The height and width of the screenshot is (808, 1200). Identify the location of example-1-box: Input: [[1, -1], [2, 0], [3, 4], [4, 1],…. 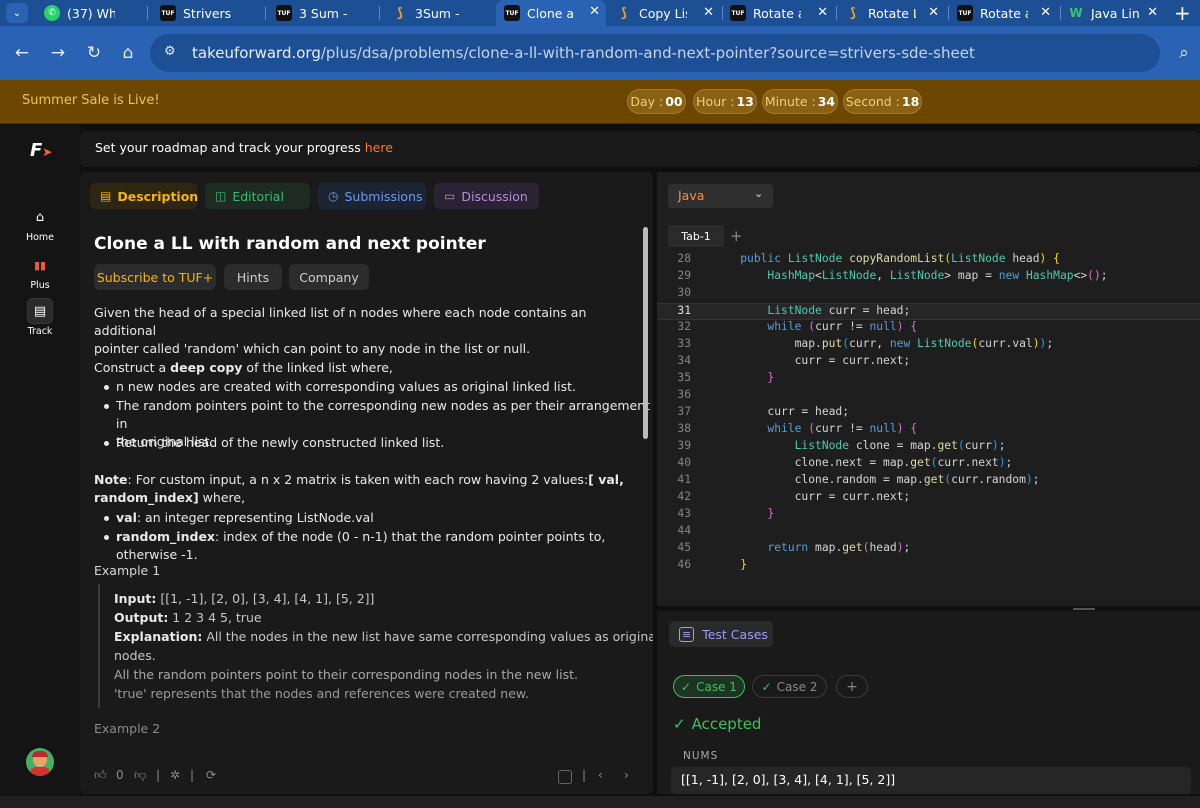
(375, 646).